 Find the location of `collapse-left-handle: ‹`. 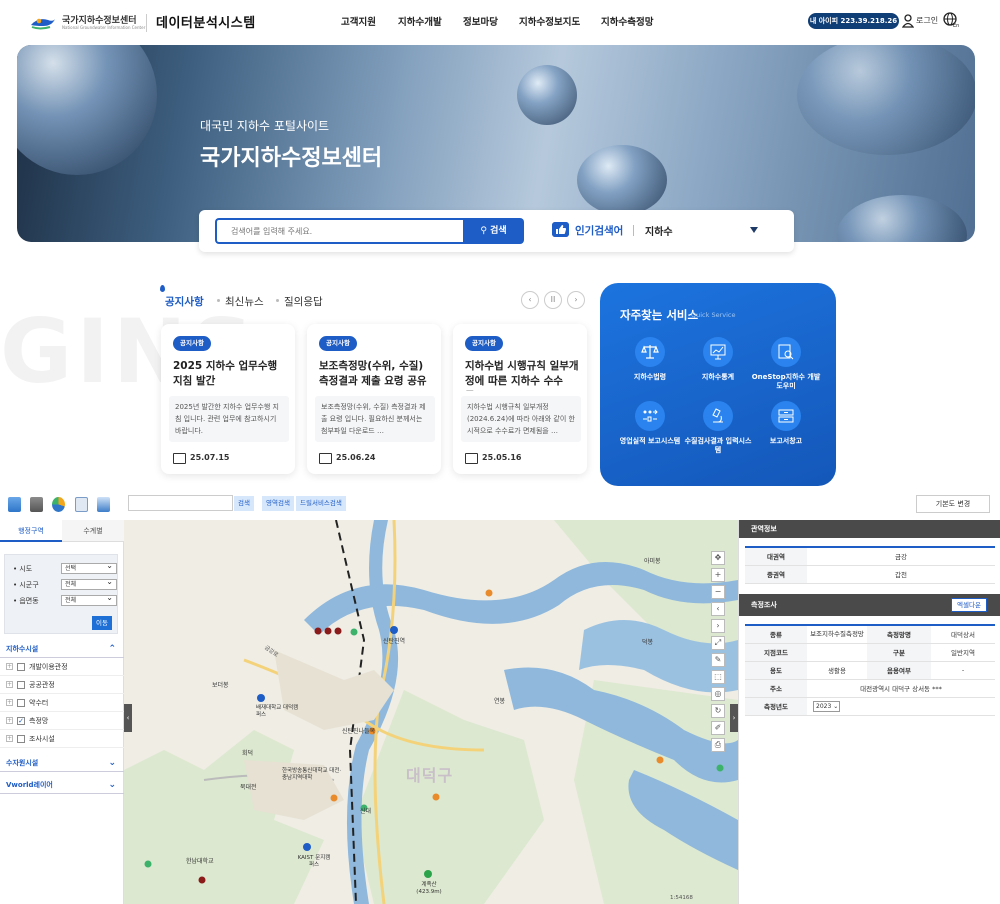

collapse-left-handle: ‹ is located at coordinates (128, 718).